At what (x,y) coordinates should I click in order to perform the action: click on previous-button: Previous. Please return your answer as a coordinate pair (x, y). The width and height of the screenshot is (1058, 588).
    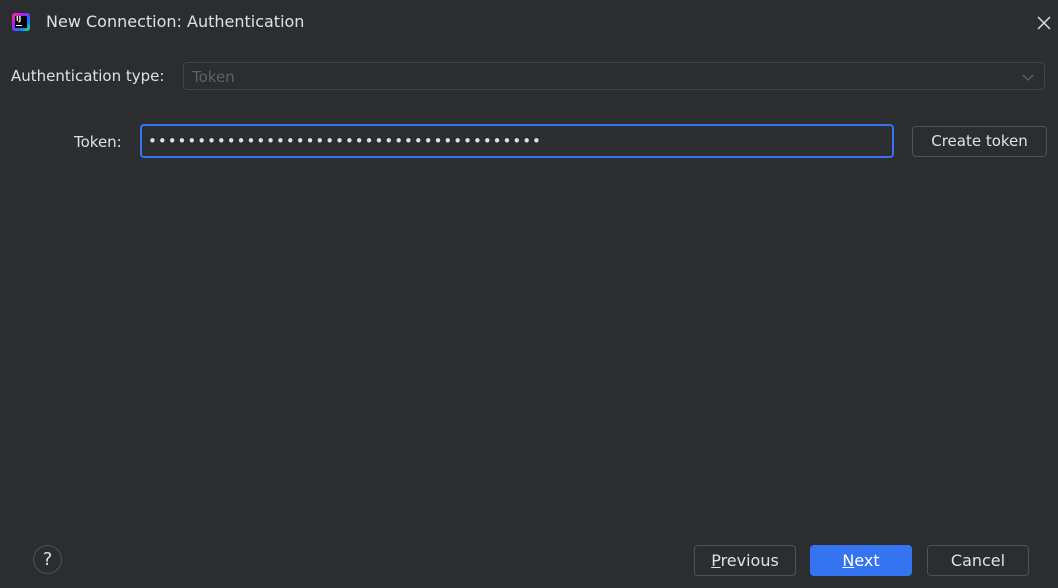
    Looking at the image, I should click on (745, 560).